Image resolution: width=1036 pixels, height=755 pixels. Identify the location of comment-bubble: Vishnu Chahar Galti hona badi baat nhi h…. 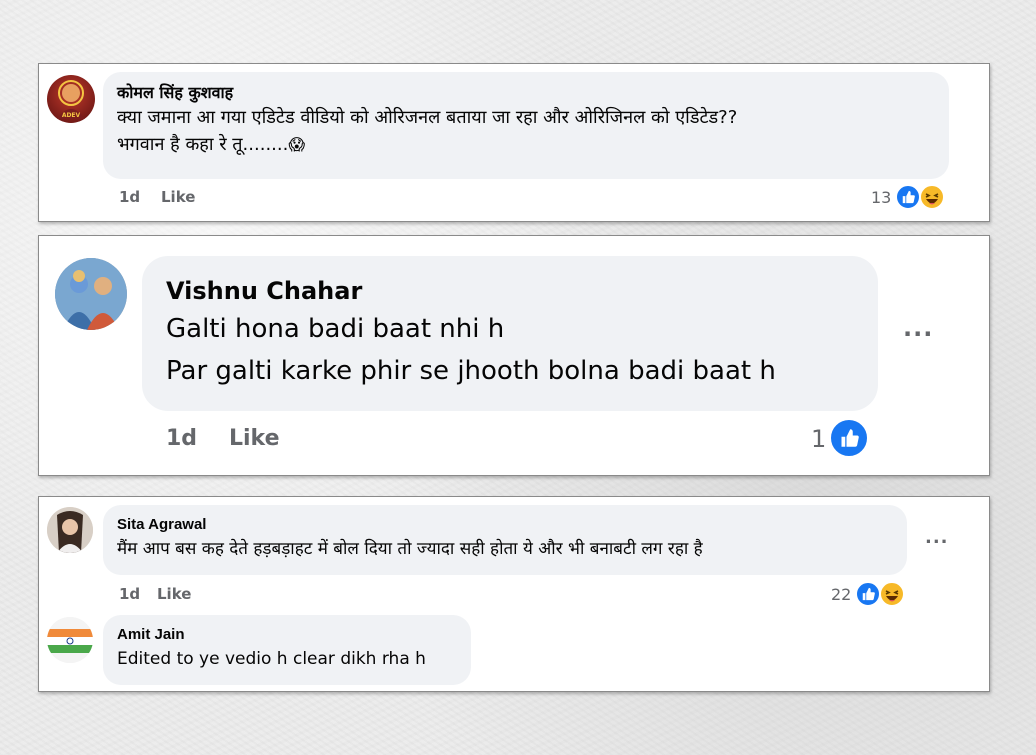
(510, 333).